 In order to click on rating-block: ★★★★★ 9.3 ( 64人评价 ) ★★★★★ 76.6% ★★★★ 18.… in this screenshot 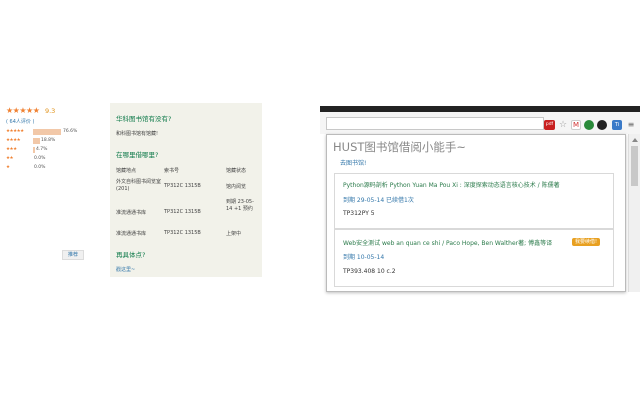, I will do `click(56, 139)`.